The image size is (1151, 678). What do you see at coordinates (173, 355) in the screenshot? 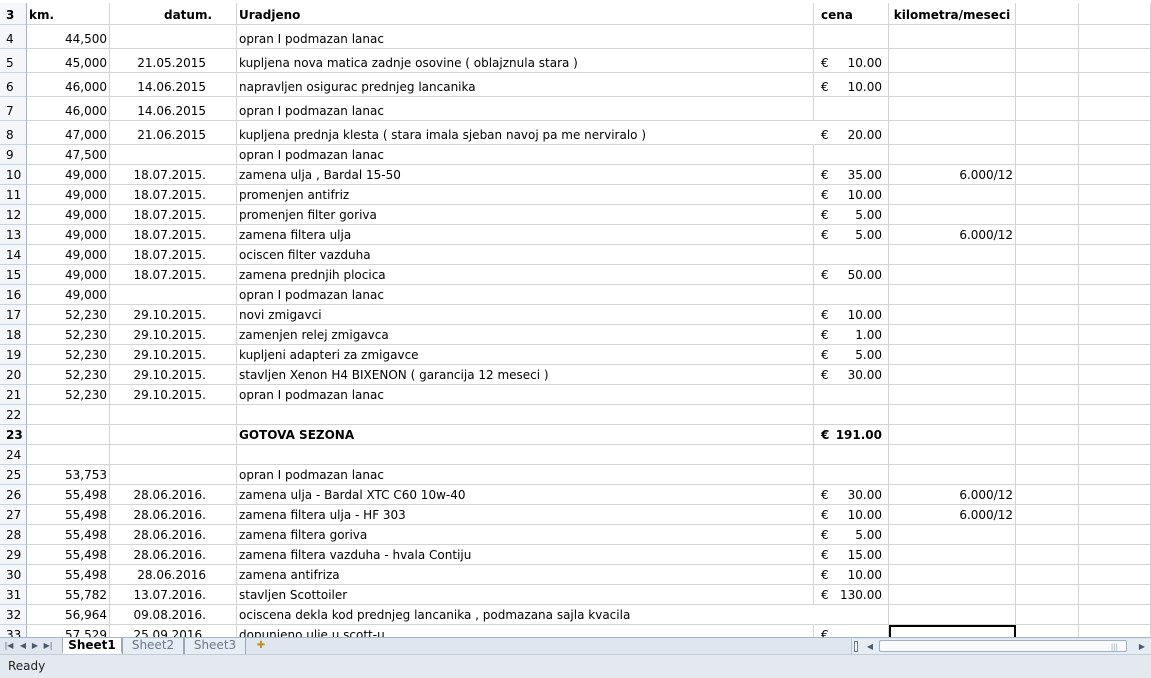
I see `cell-date: 29.10.2015.` at bounding box center [173, 355].